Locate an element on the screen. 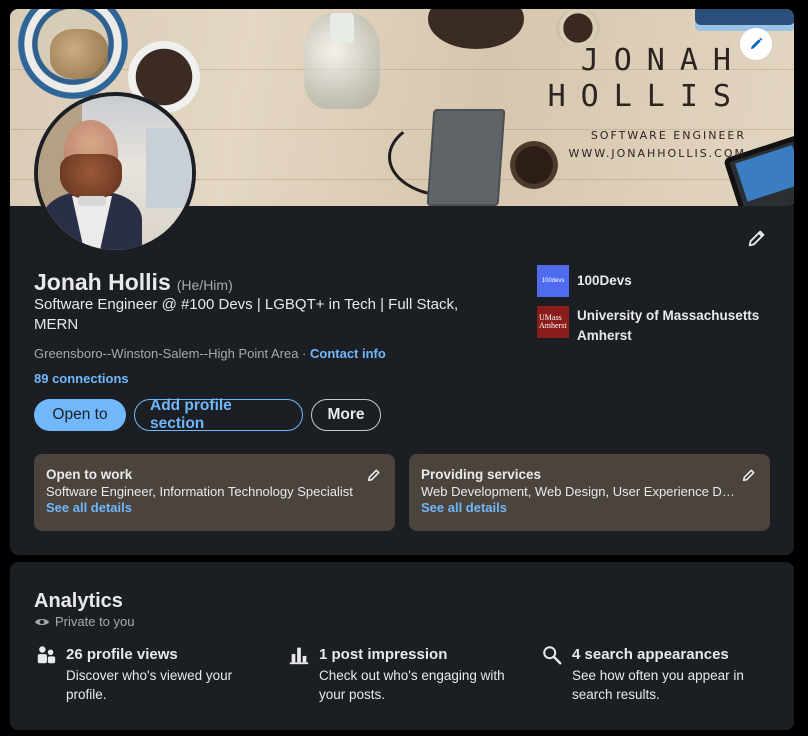 This screenshot has width=808, height=736. avatar-photo is located at coordinates (115, 173).